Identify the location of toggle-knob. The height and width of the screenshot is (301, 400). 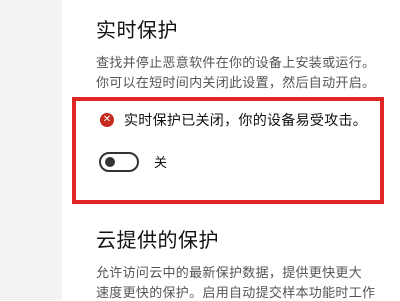
(110, 162).